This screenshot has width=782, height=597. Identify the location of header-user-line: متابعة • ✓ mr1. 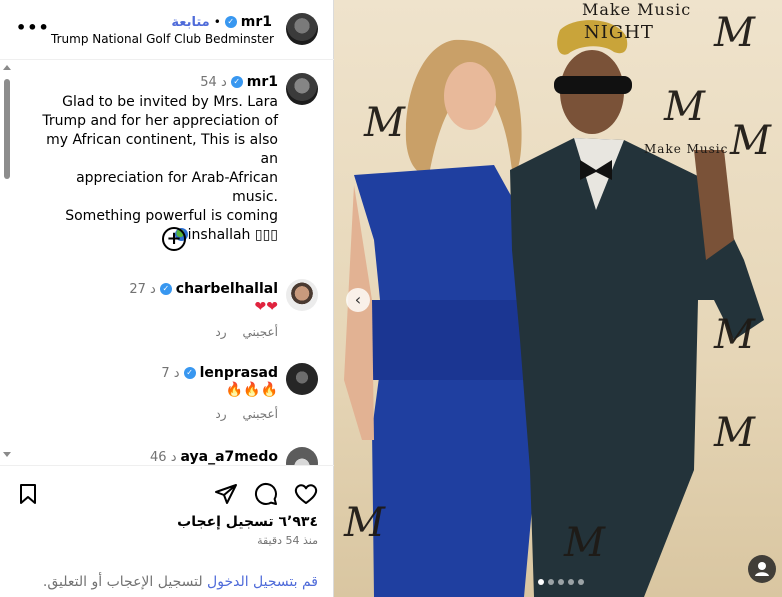
(221, 22).